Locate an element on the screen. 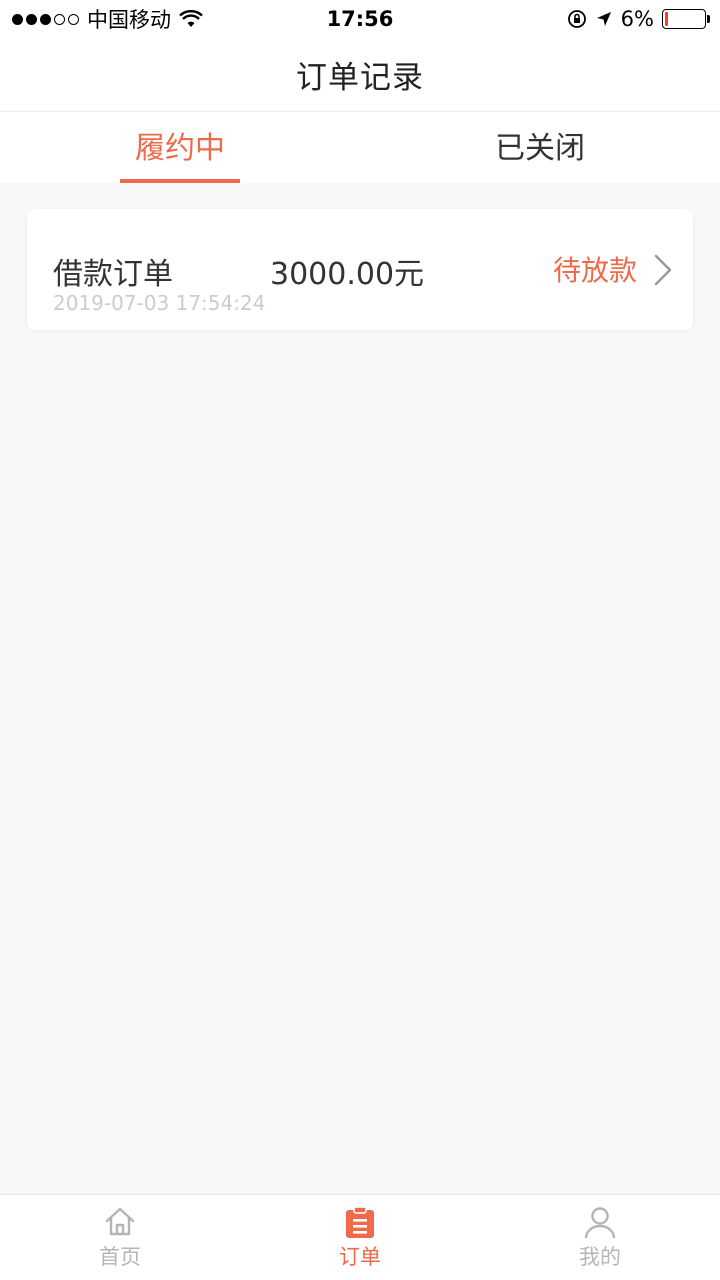  tabbar-label: 首页 is located at coordinates (120, 1256).